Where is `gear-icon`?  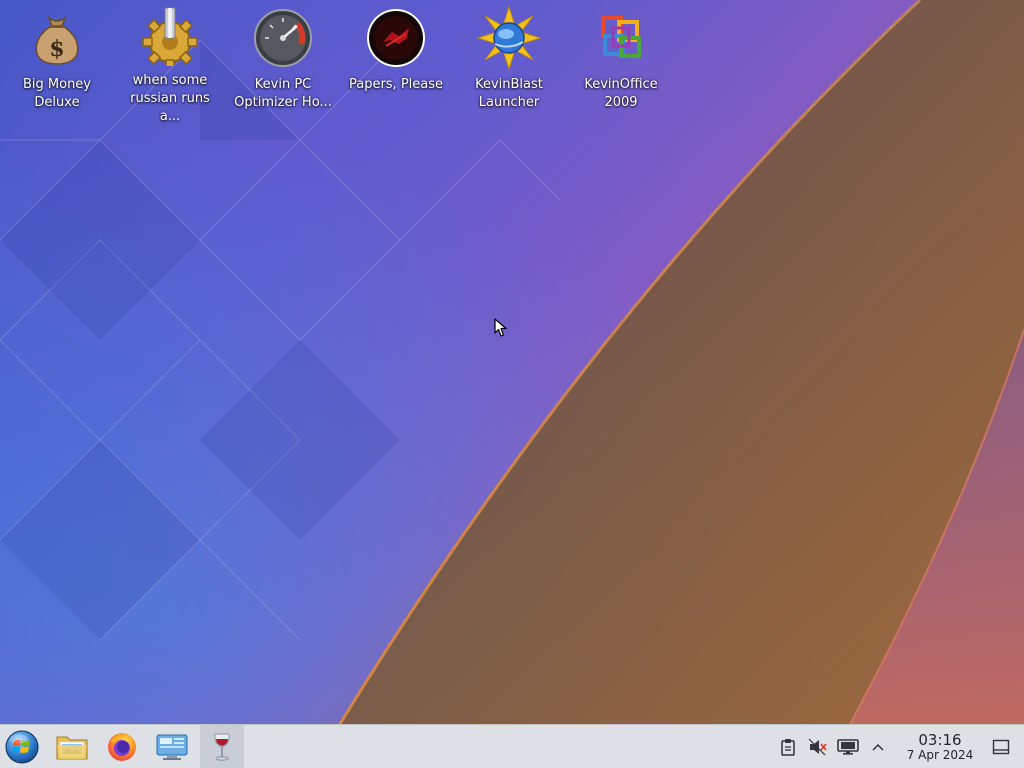
gear-icon is located at coordinates (170, 36).